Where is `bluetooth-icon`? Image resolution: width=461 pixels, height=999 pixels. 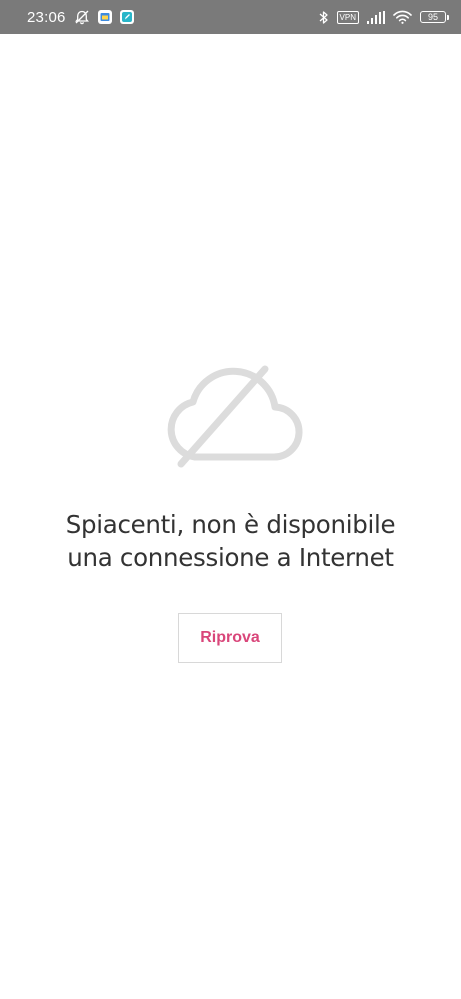
bluetooth-icon is located at coordinates (324, 17).